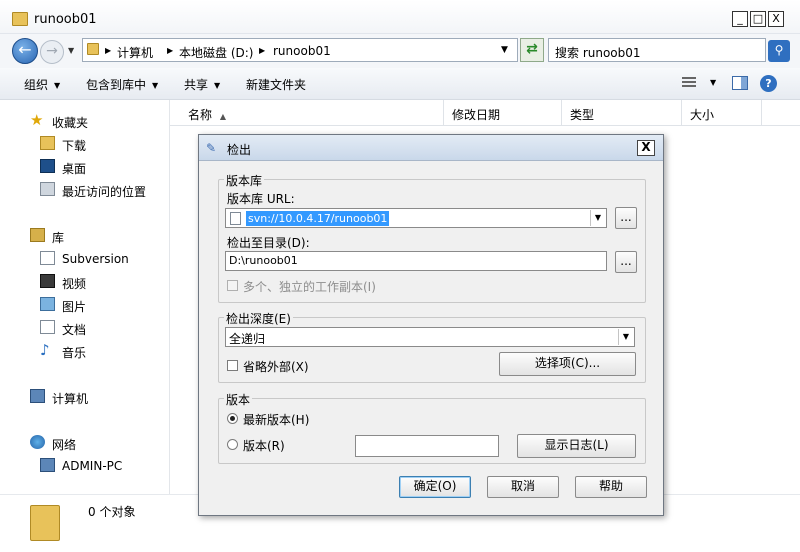  What do you see at coordinates (95, 259) in the screenshot?
I see `sidebar-item-label: Subversion` at bounding box center [95, 259].